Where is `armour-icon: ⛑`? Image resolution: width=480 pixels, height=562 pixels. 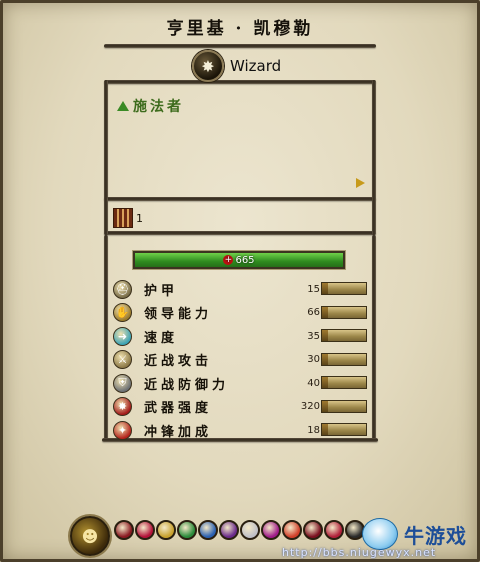 armour-icon: ⛑ is located at coordinates (122, 289).